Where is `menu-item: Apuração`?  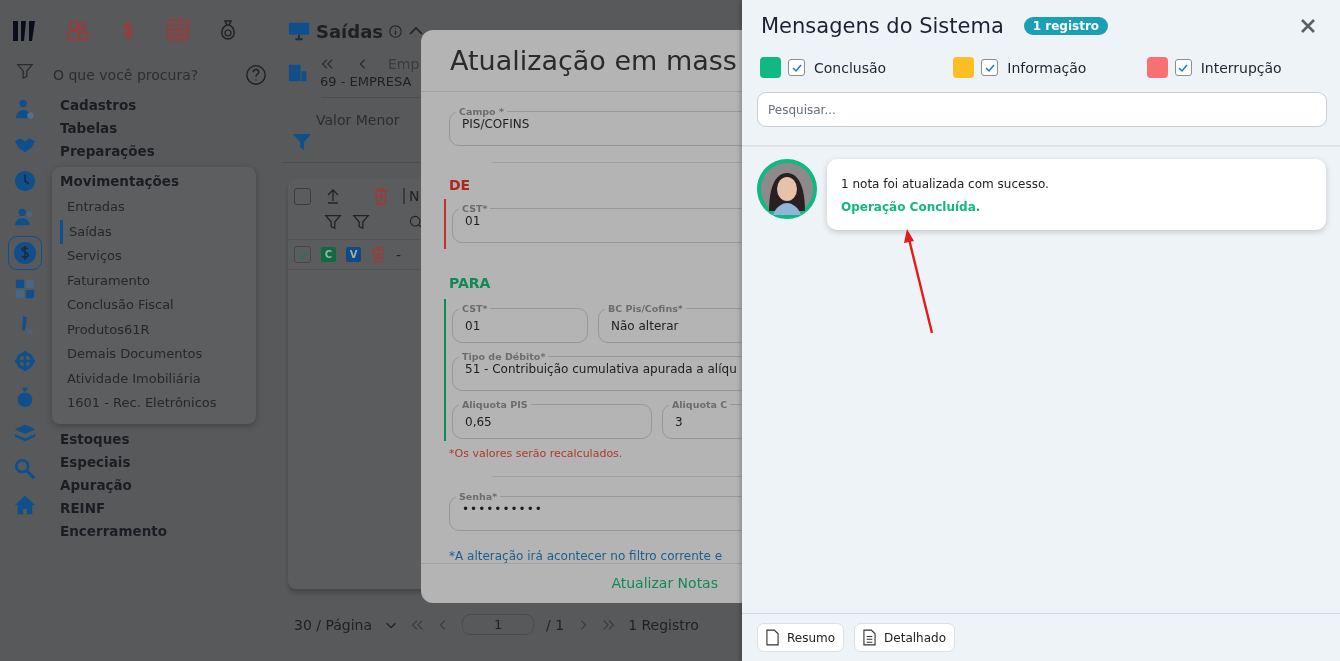 menu-item: Apuração is located at coordinates (167, 485).